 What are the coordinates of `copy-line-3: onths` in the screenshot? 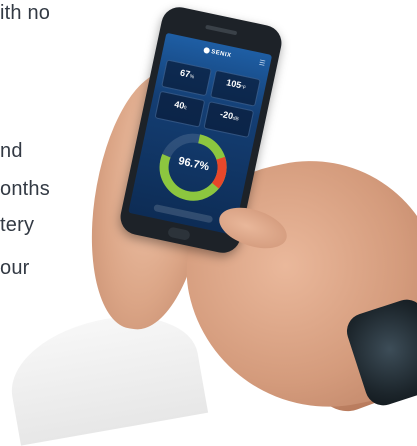 It's located at (25, 189).